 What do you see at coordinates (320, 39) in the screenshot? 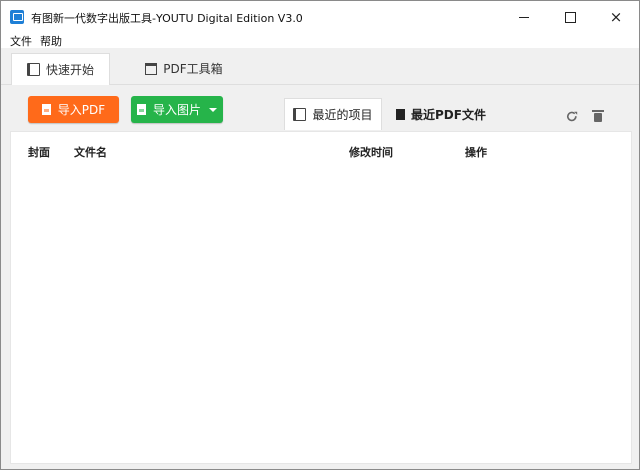
I see `menu-bar: 文件 帮助` at bounding box center [320, 39].